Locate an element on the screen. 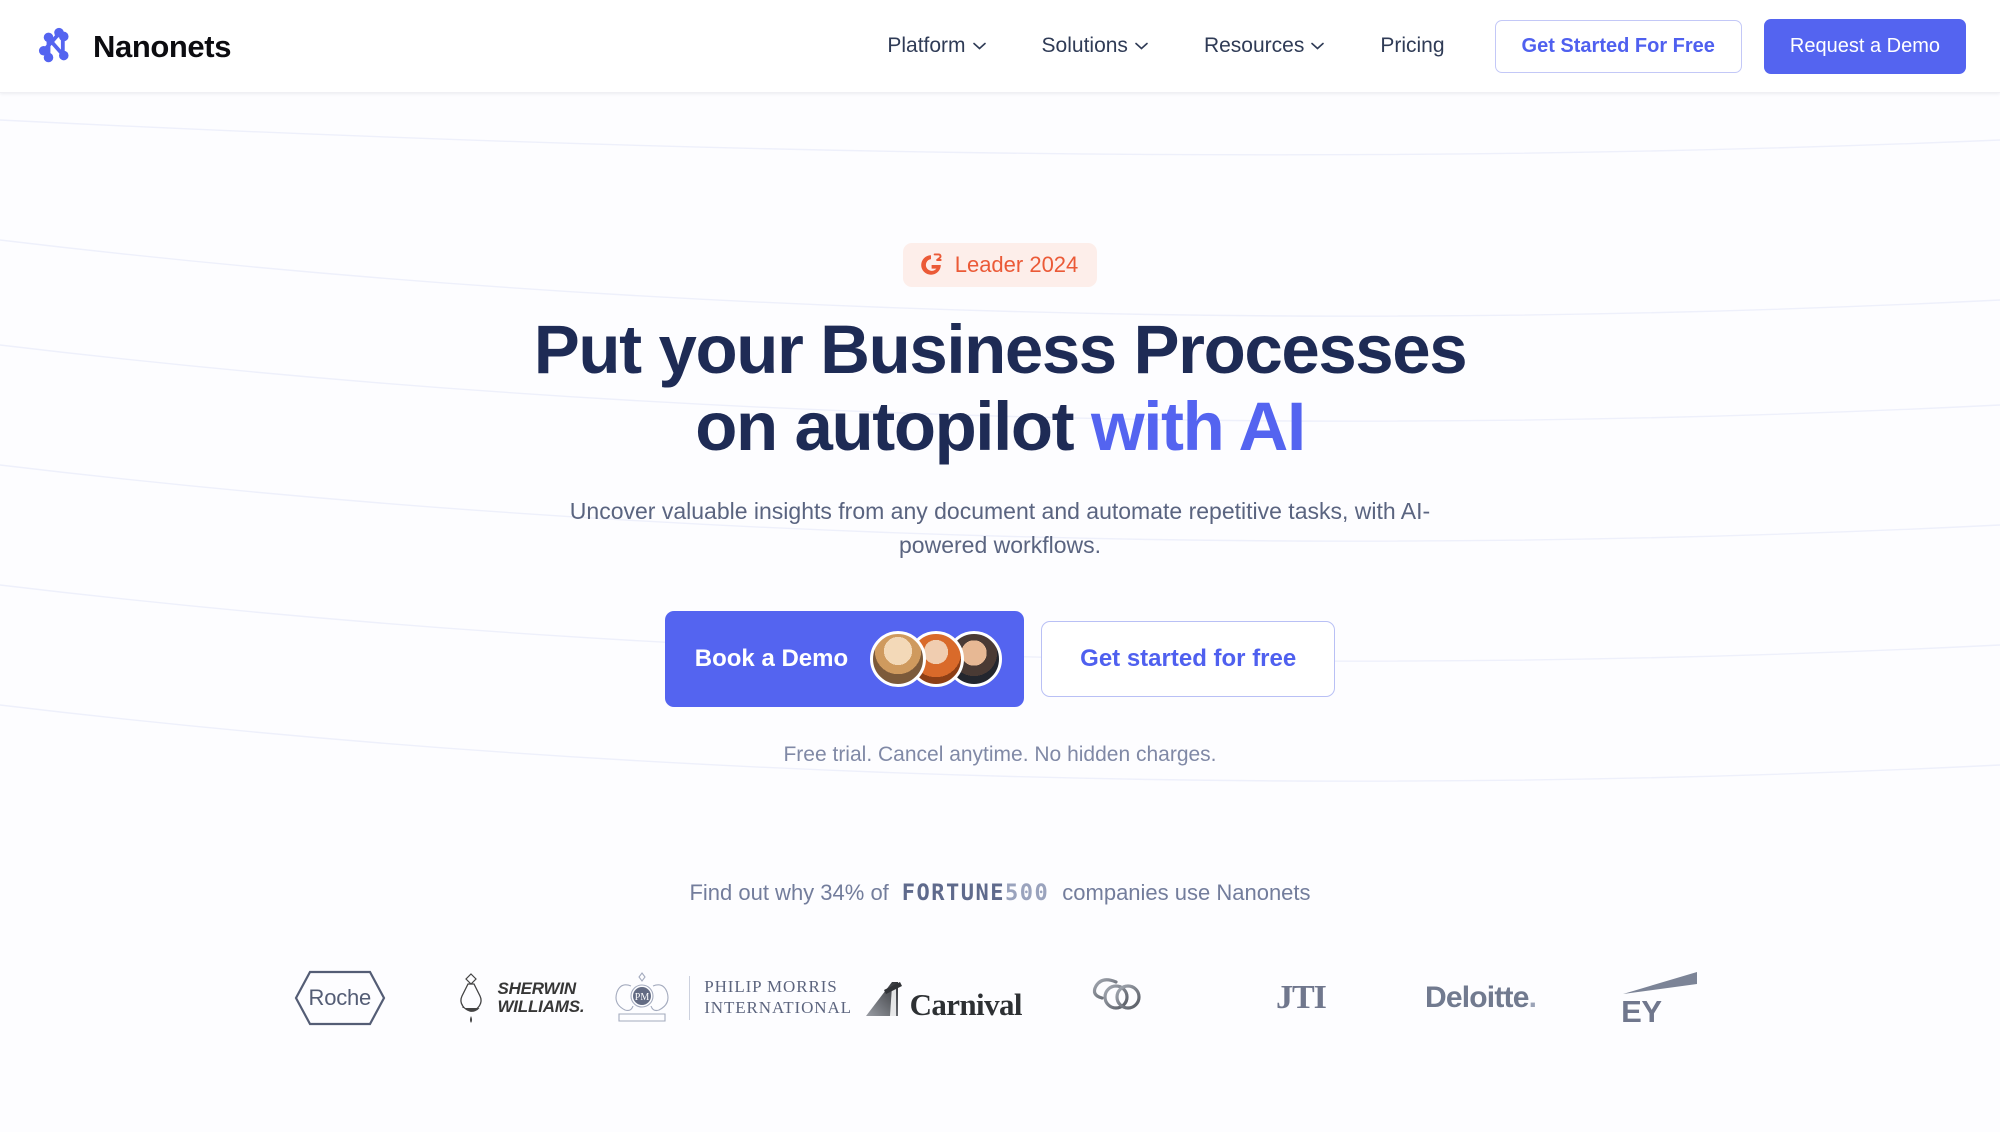 This screenshot has height=1132, width=2000. nav-label: Pricing is located at coordinates (1412, 45).